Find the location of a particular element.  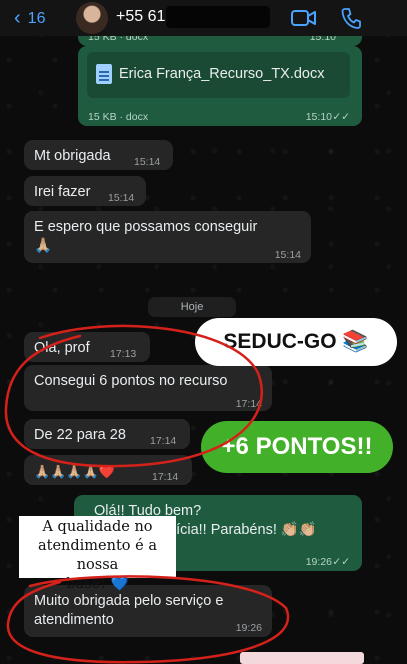

message-time: 15:10 is located at coordinates (318, 117).